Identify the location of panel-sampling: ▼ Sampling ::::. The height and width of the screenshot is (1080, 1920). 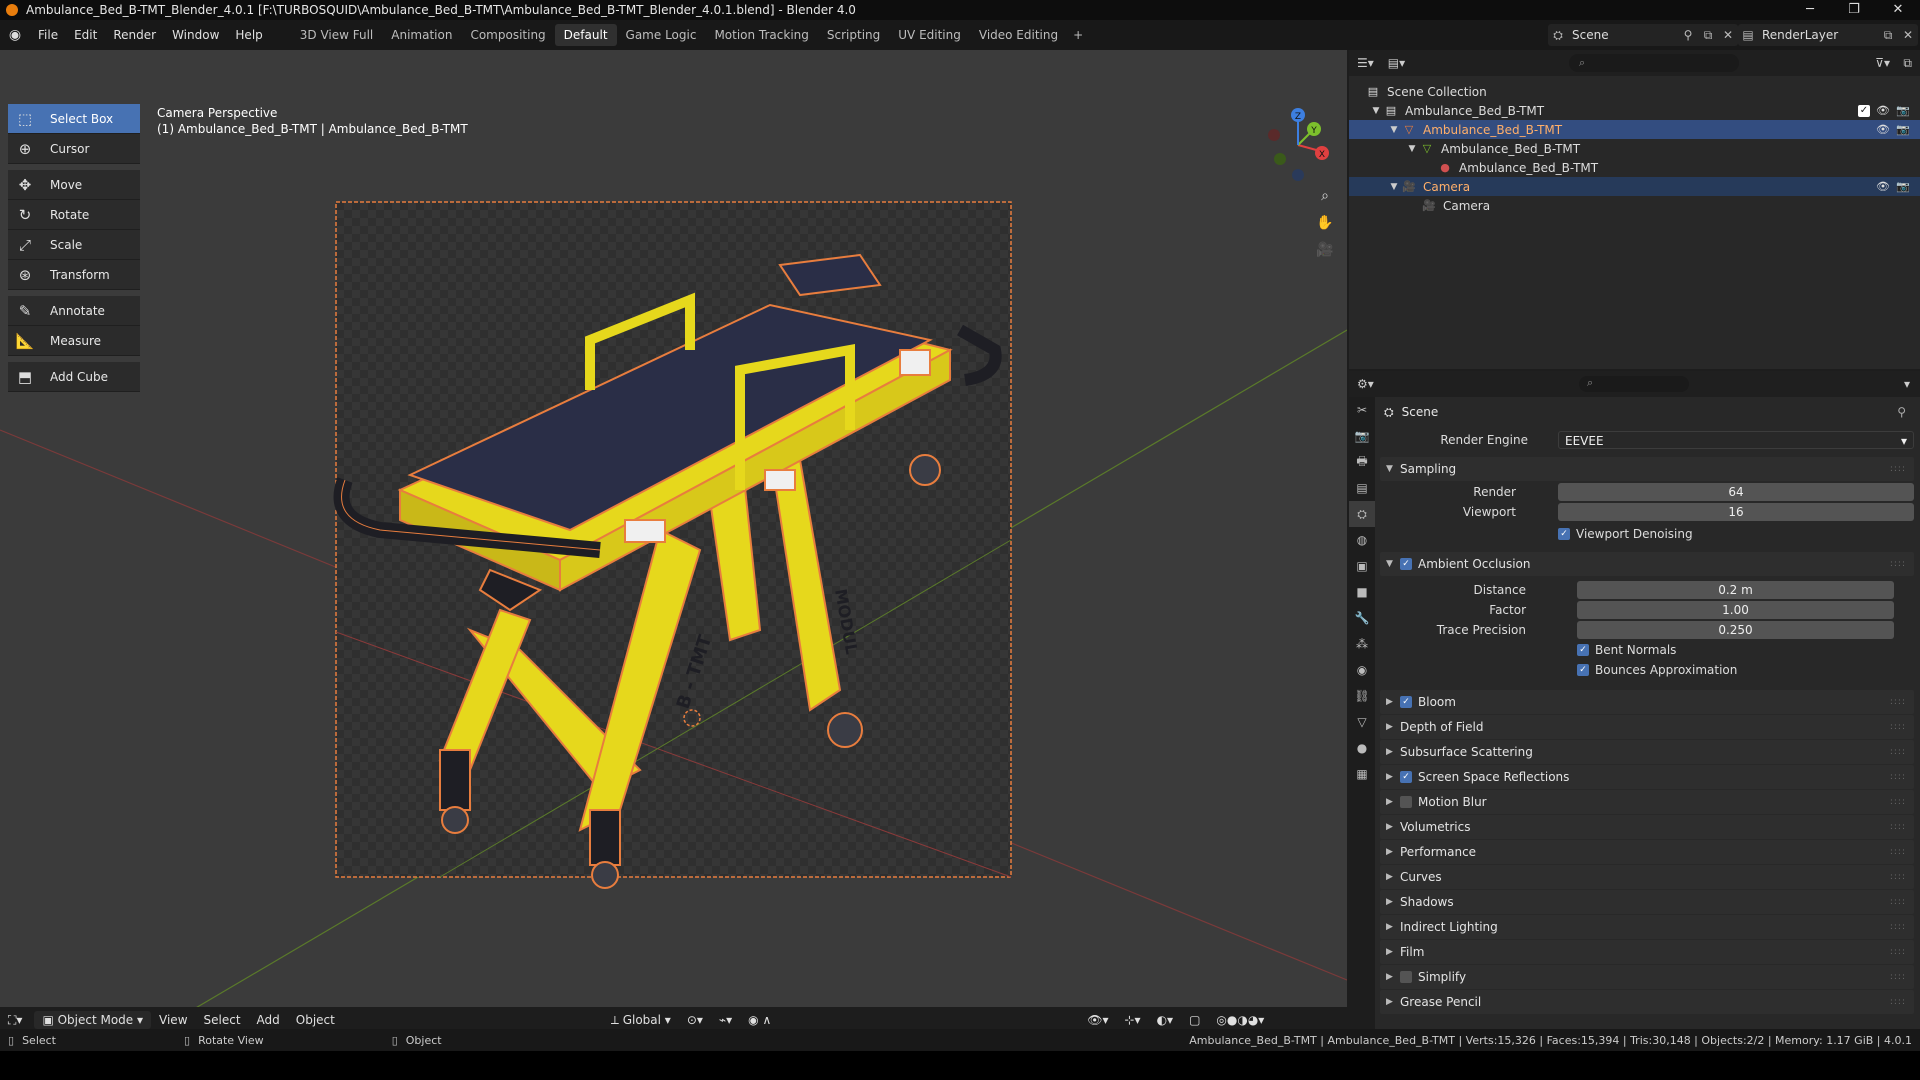
(1647, 469).